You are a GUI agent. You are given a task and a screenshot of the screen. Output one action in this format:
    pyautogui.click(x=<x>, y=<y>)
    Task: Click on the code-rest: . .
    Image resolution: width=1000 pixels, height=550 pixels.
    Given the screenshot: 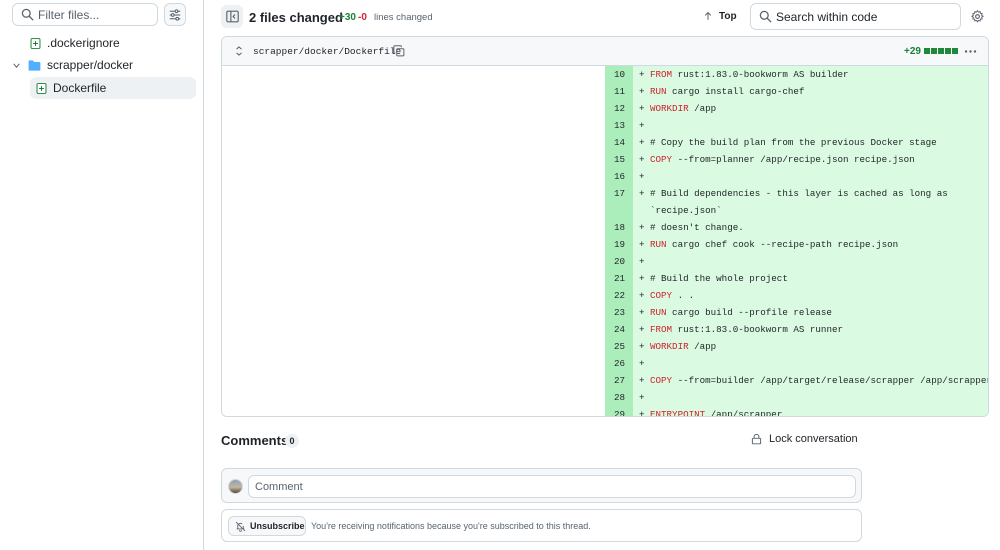 What is the action you would take?
    pyautogui.click(x=683, y=295)
    